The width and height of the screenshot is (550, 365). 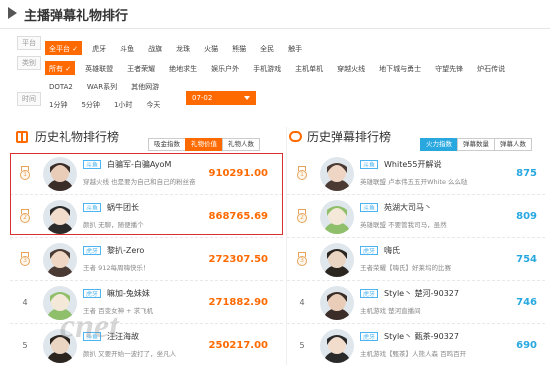 What do you see at coordinates (99, 48) in the screenshot?
I see `platform-option: 虎牙` at bounding box center [99, 48].